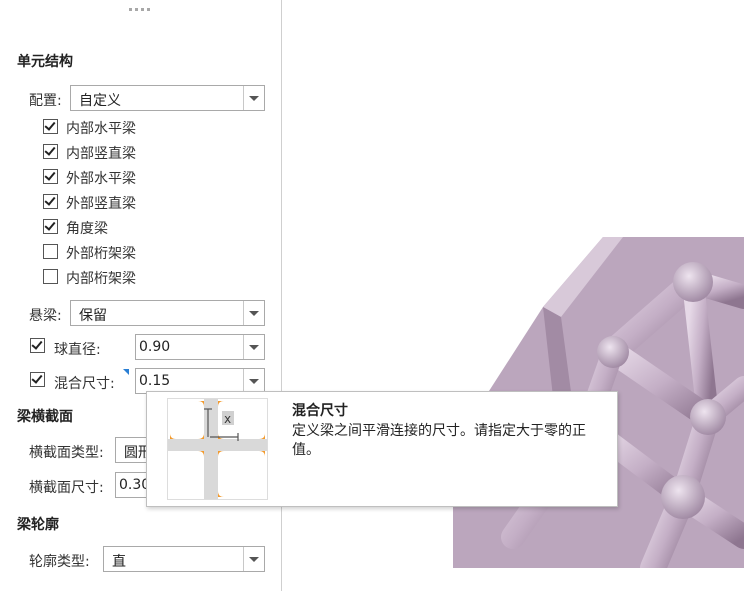 The image size is (744, 591). I want to click on cantilever-value: 保留, so click(93, 316).